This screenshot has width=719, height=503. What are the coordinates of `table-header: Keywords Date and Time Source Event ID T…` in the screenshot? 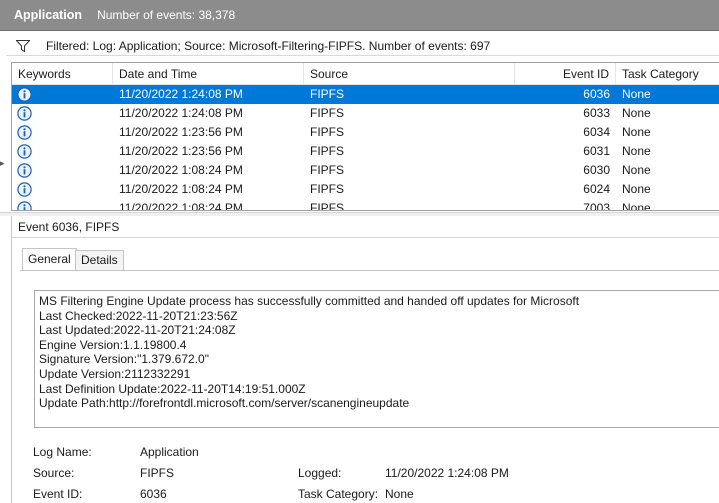 It's located at (365, 74).